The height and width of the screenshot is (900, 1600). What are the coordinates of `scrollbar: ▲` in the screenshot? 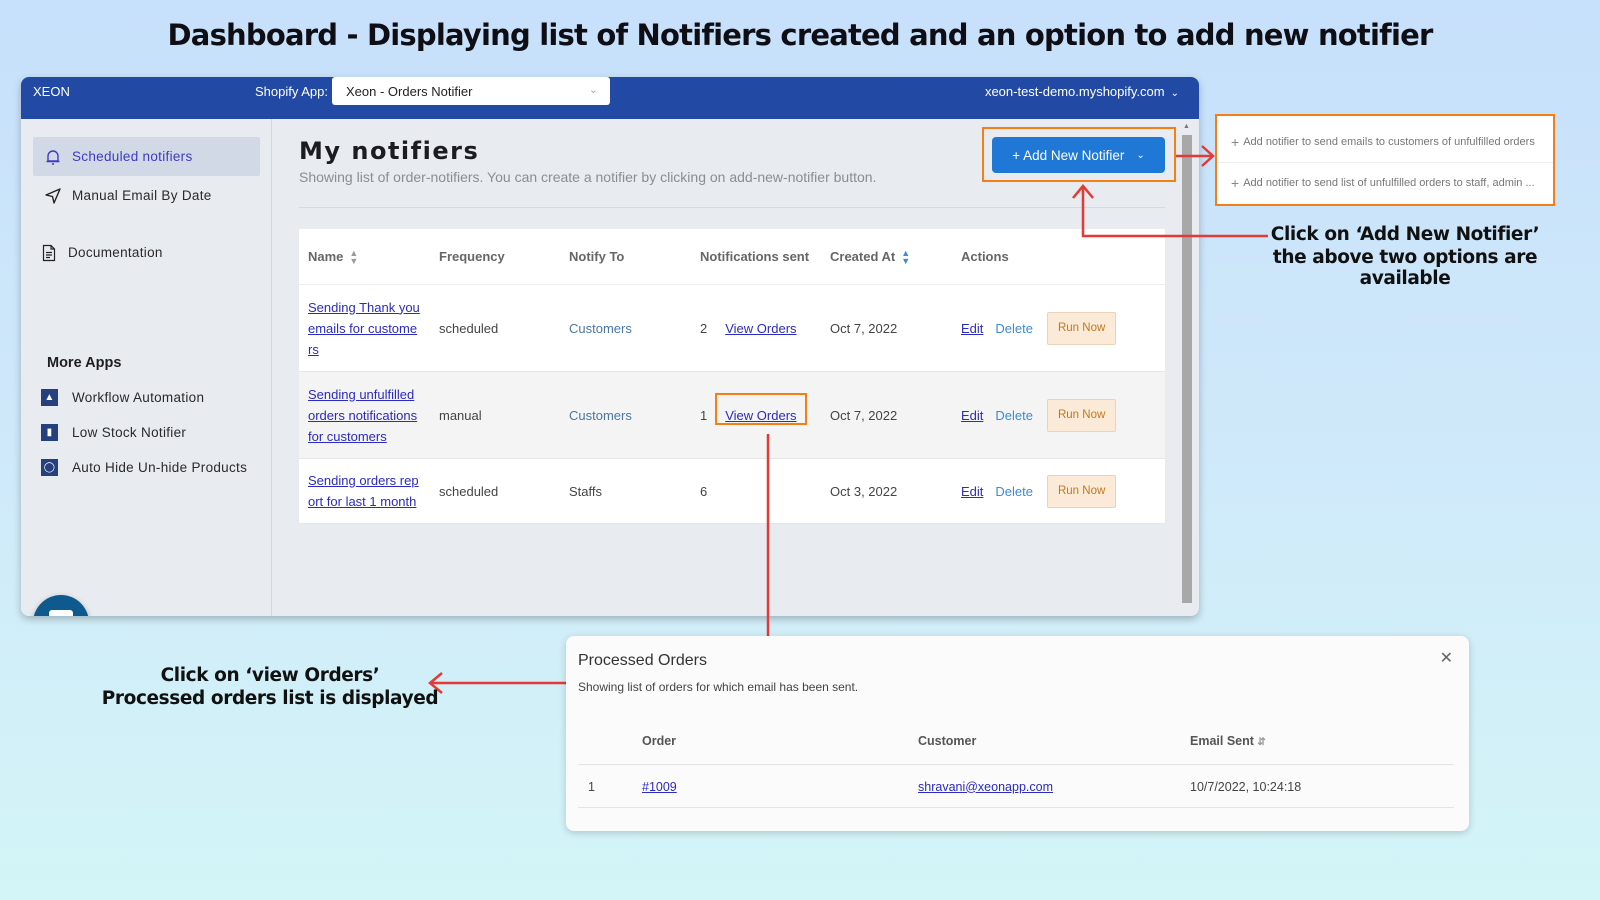 It's located at (1187, 364).